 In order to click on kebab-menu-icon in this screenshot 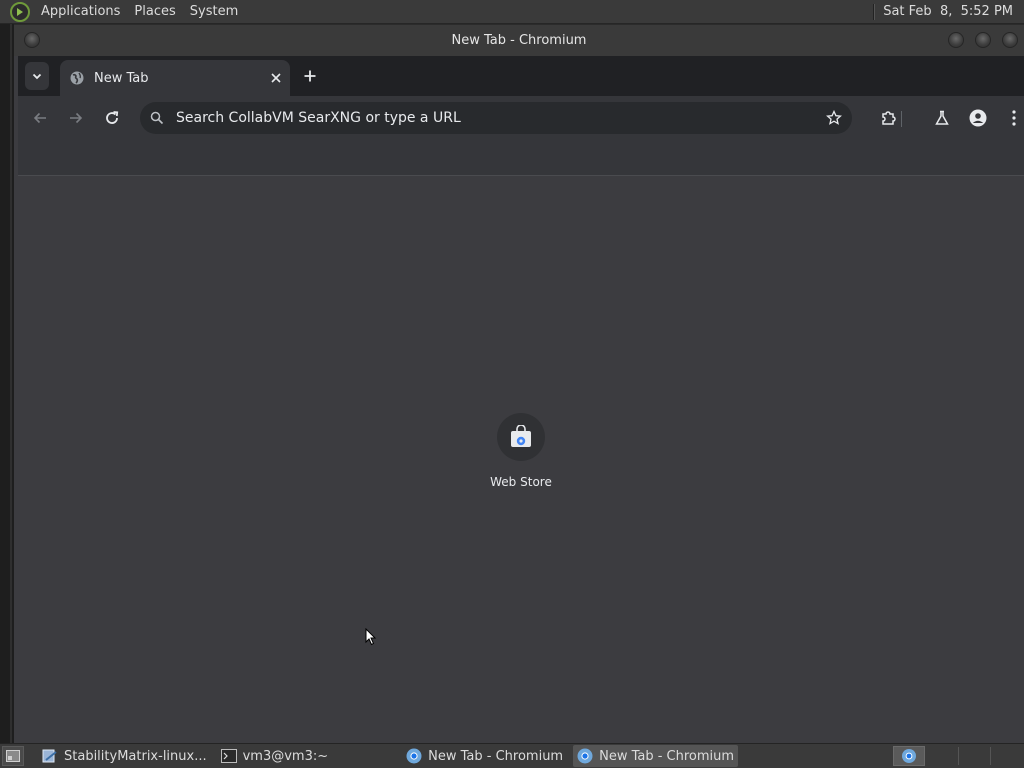, I will do `click(1014, 118)`.